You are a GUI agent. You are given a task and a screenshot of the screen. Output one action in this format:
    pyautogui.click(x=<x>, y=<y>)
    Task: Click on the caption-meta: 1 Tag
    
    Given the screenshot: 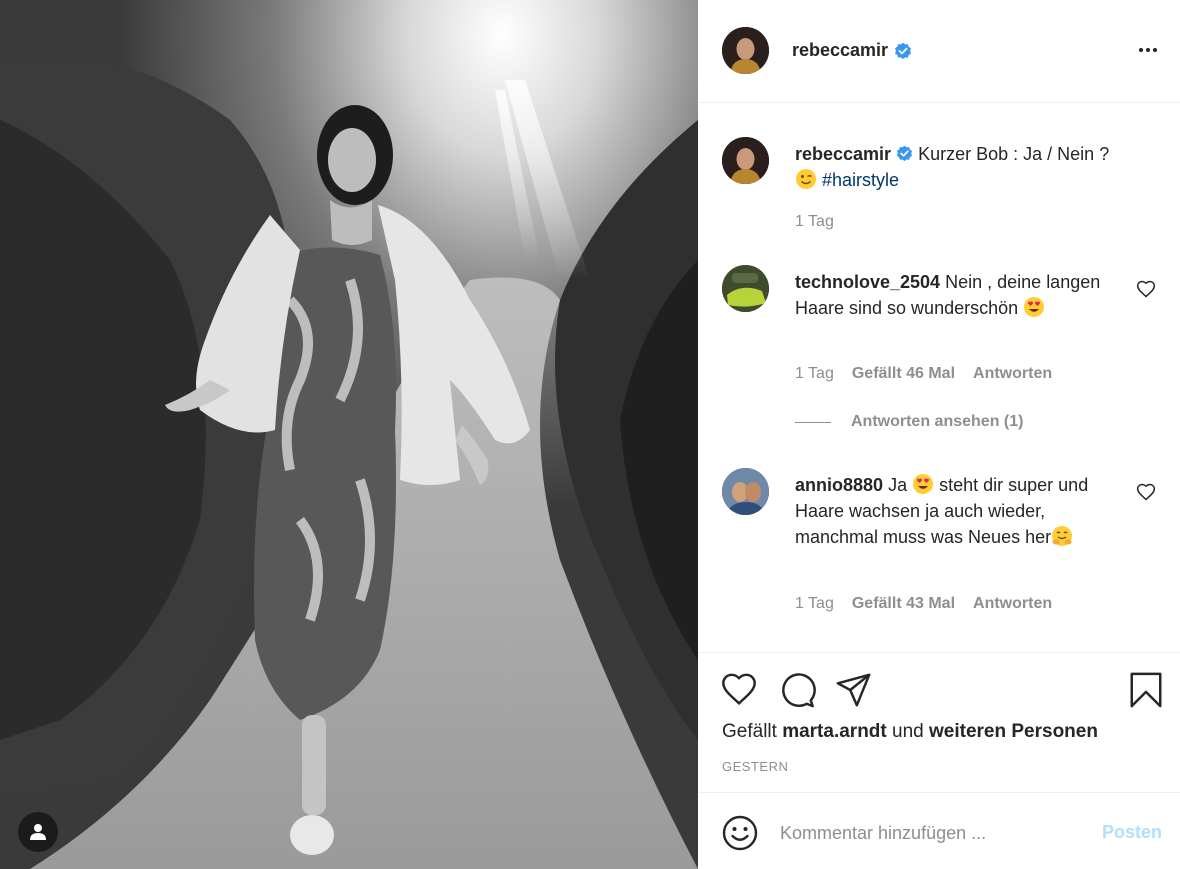 What is the action you would take?
    pyautogui.click(x=814, y=222)
    